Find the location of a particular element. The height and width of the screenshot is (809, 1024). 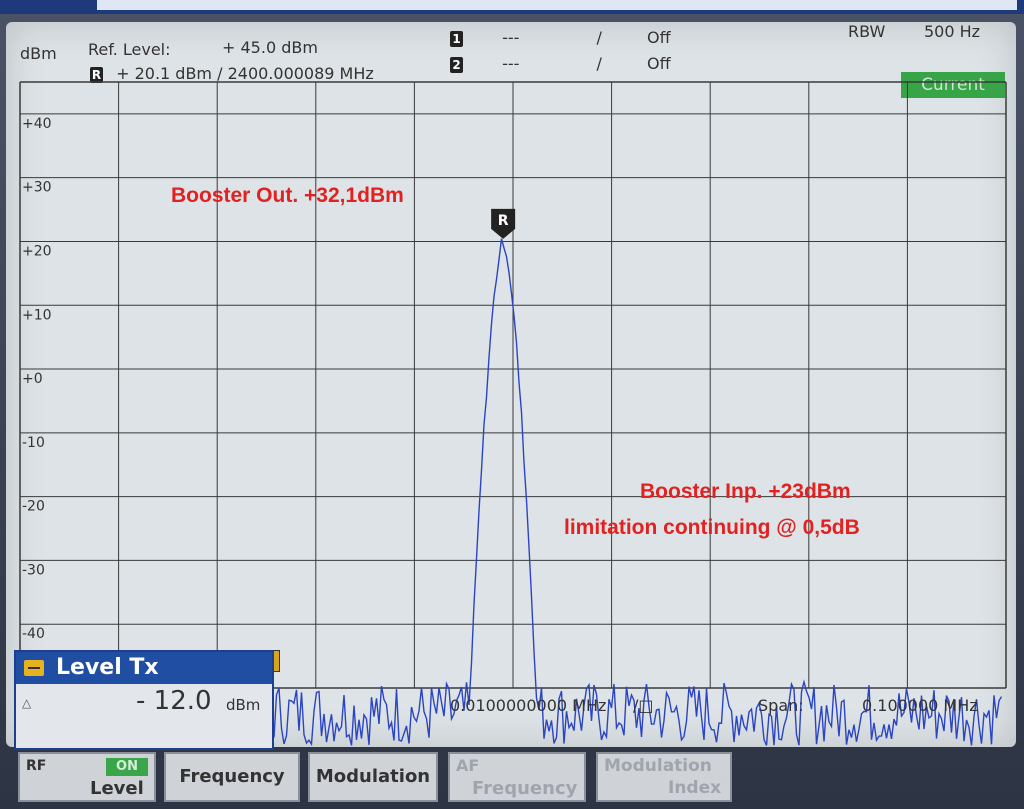

y-tick-label: -10 is located at coordinates (33, 443).